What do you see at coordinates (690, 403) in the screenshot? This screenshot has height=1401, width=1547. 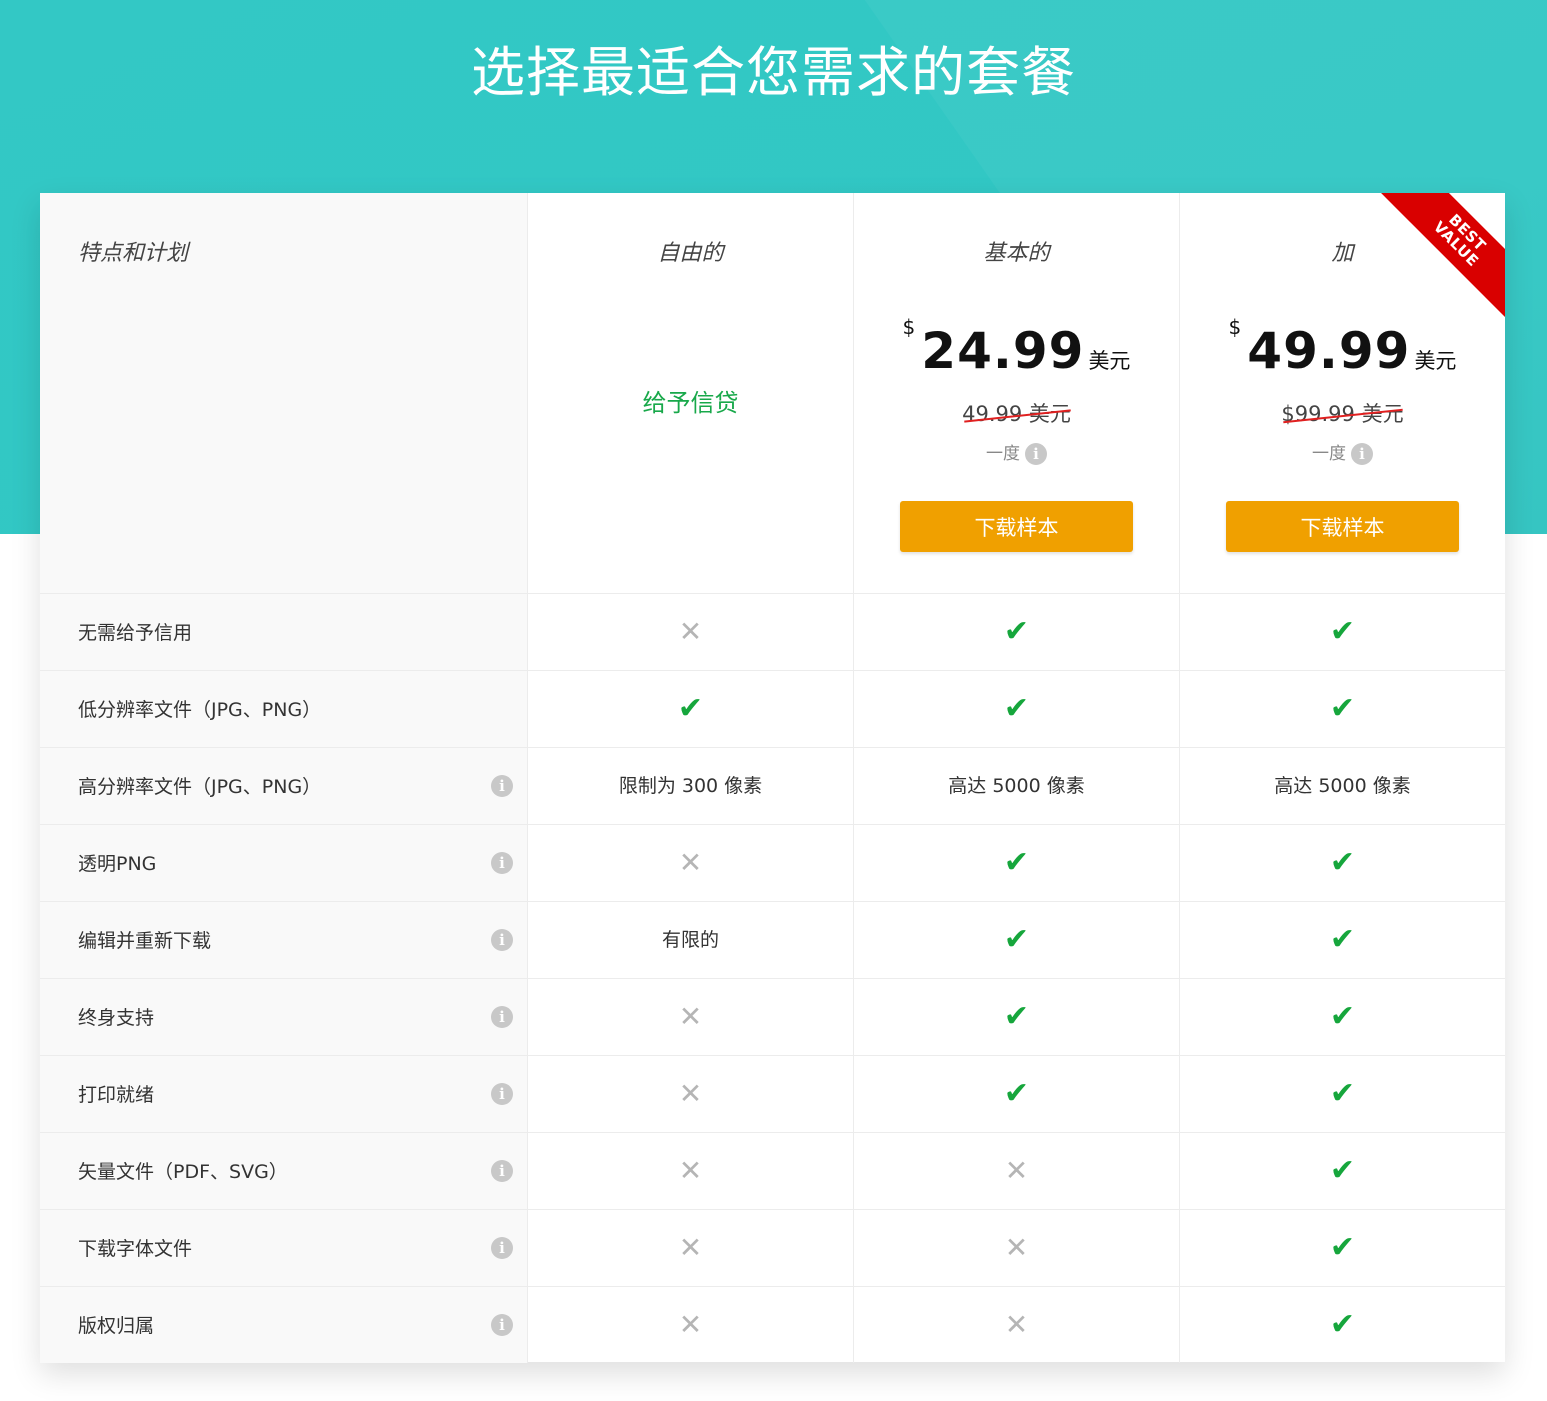 I see `free-credit-text: 给予信贷` at bounding box center [690, 403].